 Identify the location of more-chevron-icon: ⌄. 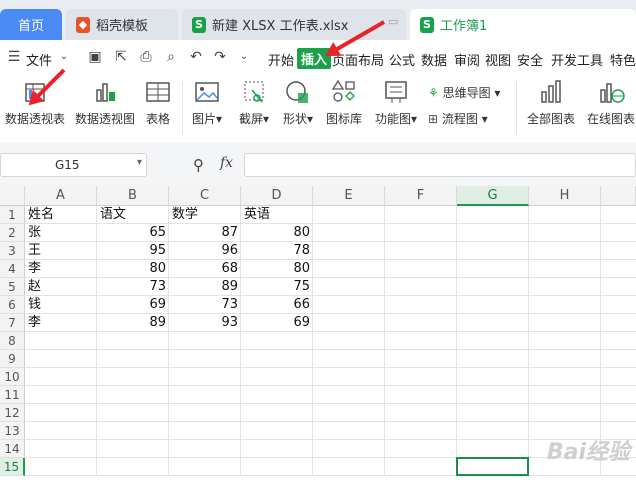
(244, 57).